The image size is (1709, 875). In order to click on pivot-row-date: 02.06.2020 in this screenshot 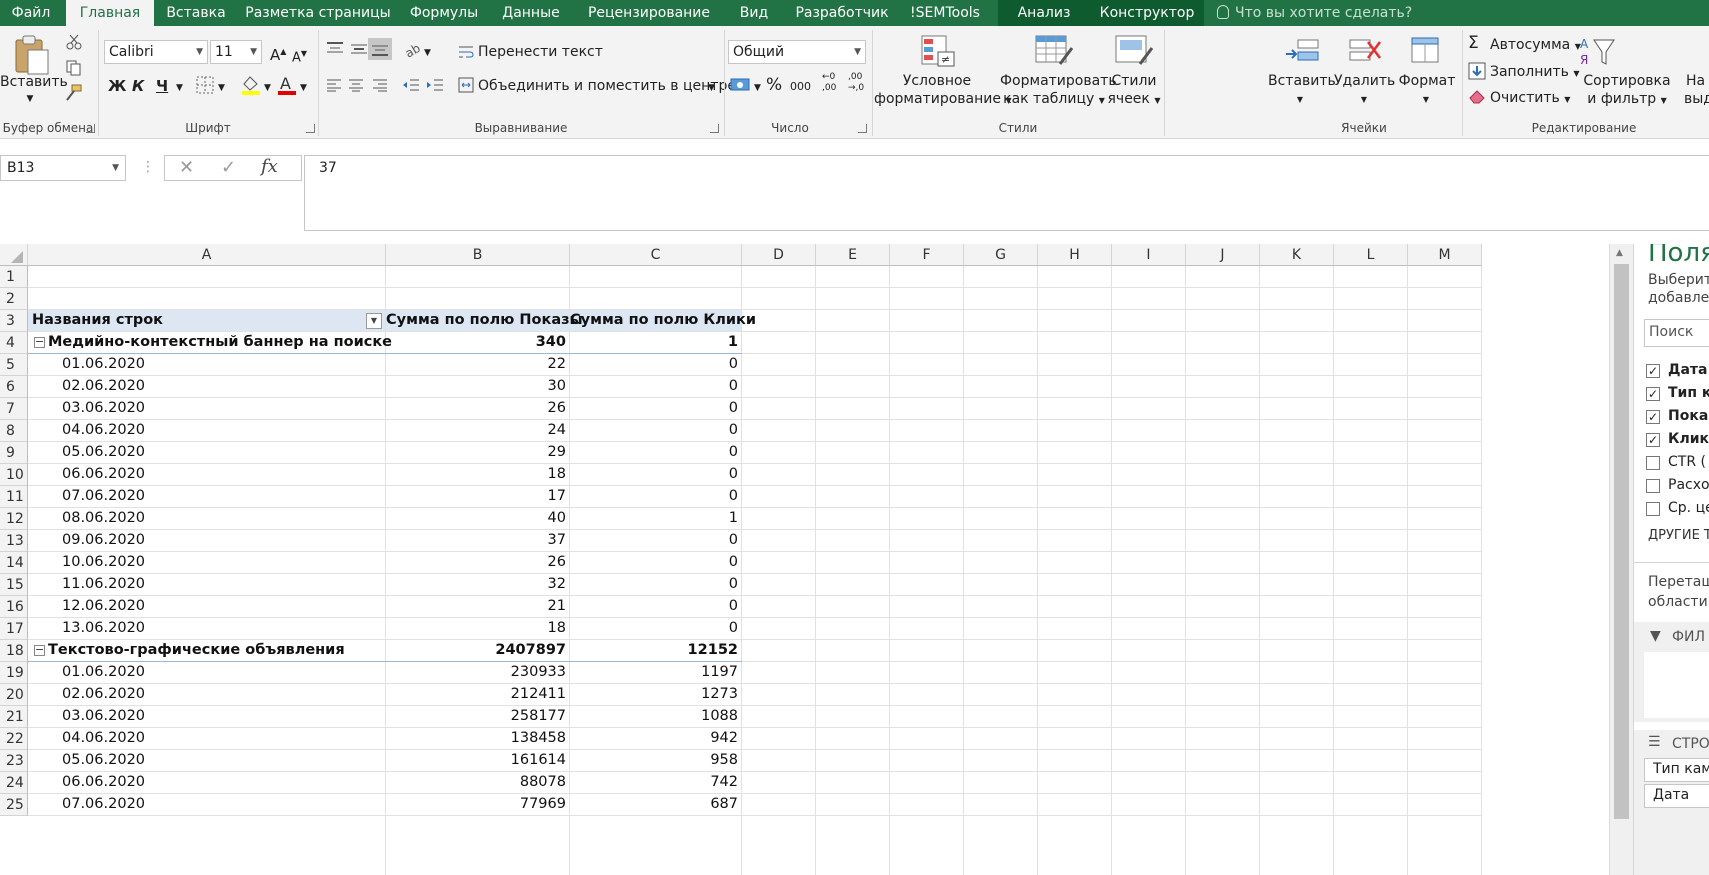, I will do `click(224, 694)`.